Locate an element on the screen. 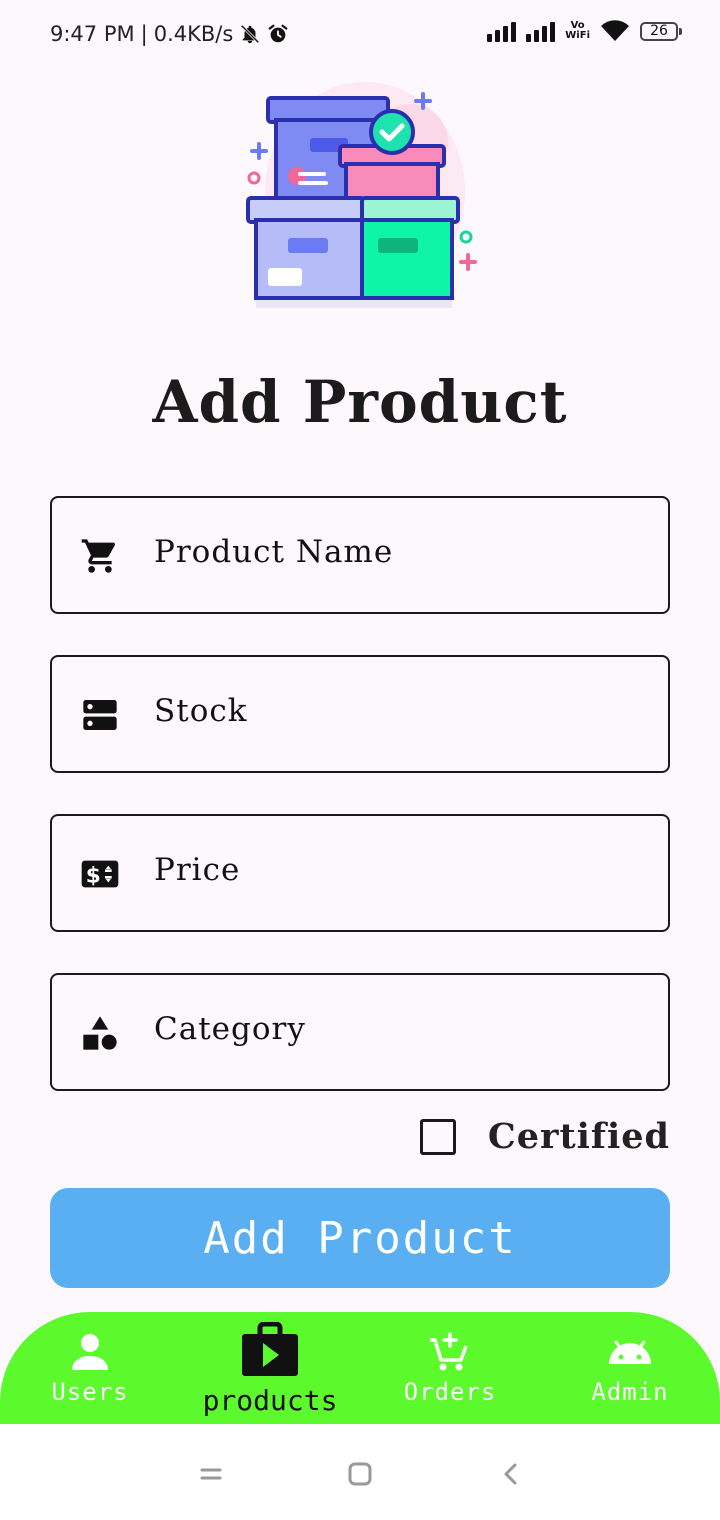  wifi-icon is located at coordinates (615, 30).